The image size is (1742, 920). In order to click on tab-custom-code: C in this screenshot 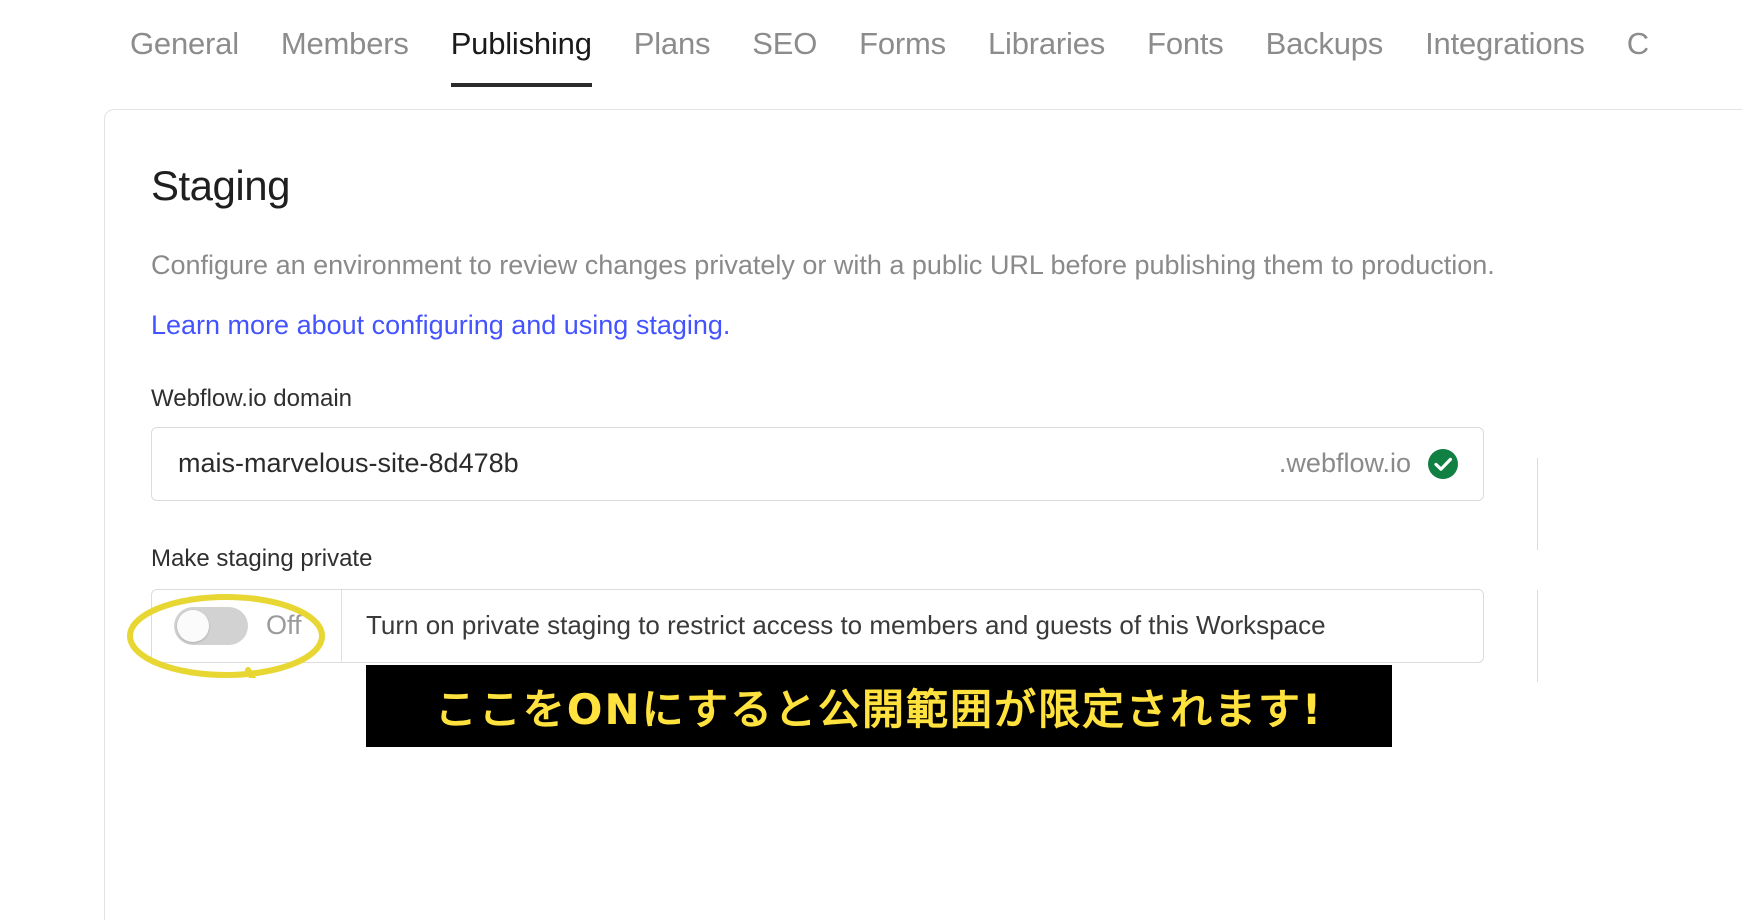, I will do `click(1638, 57)`.